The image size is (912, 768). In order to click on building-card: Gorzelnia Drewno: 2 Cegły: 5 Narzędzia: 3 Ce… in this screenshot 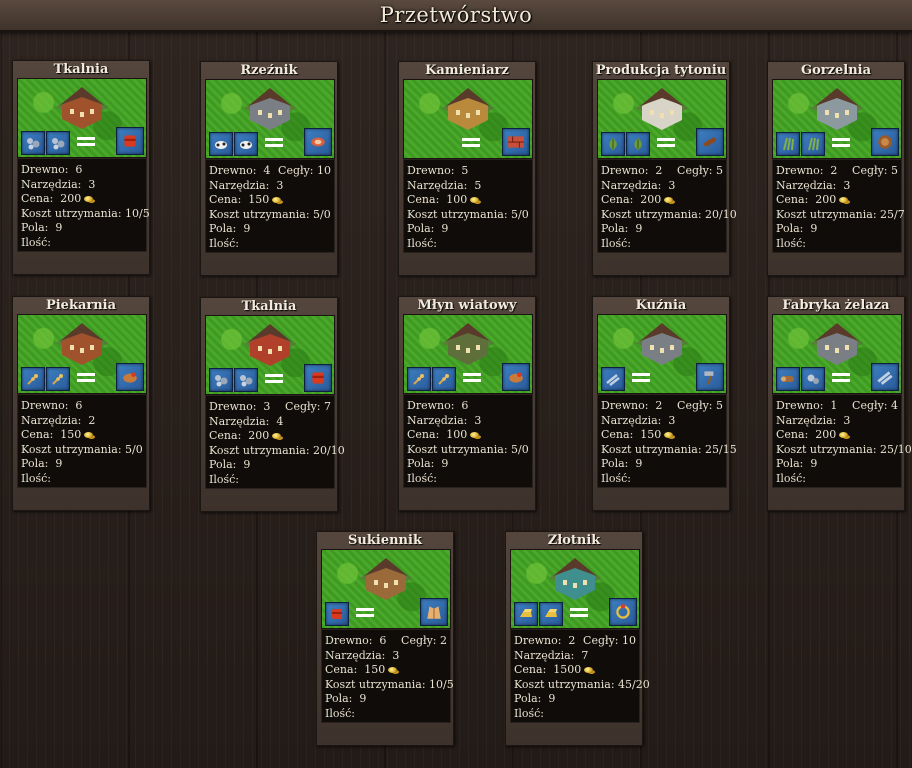, I will do `click(836, 168)`.